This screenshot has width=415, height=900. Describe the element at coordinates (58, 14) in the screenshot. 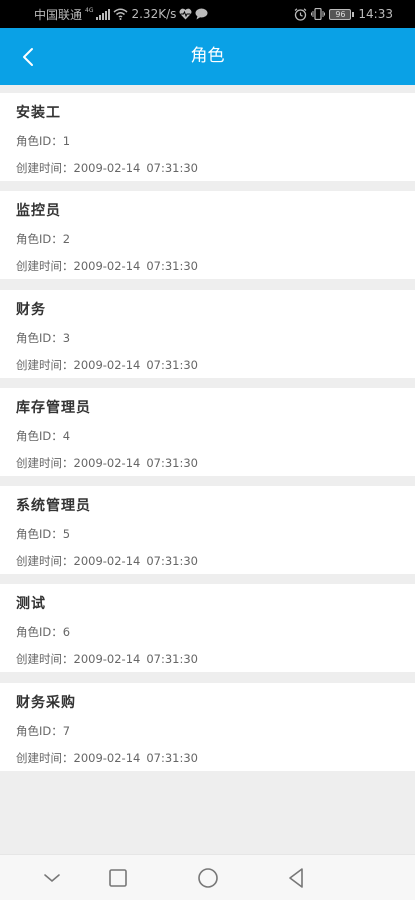

I see `carrier-label: 中国联通` at that location.